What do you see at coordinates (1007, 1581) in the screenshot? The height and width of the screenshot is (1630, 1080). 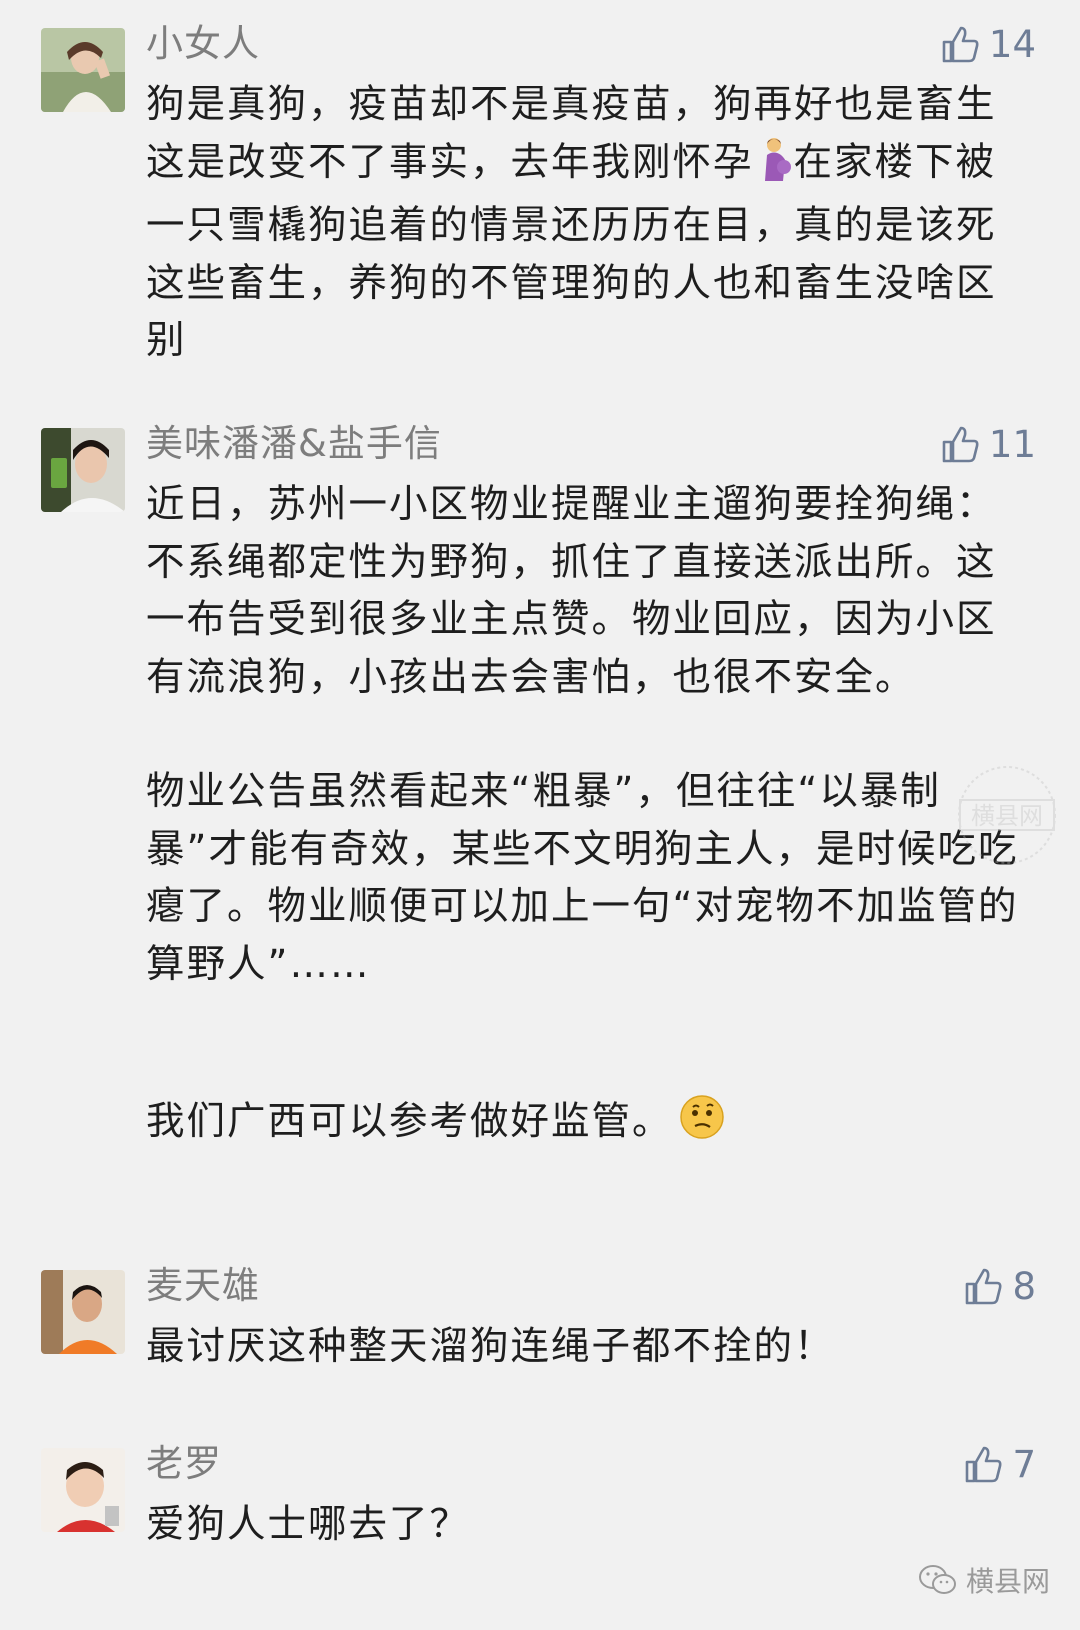 I see `footer-brand-label: 横县网` at bounding box center [1007, 1581].